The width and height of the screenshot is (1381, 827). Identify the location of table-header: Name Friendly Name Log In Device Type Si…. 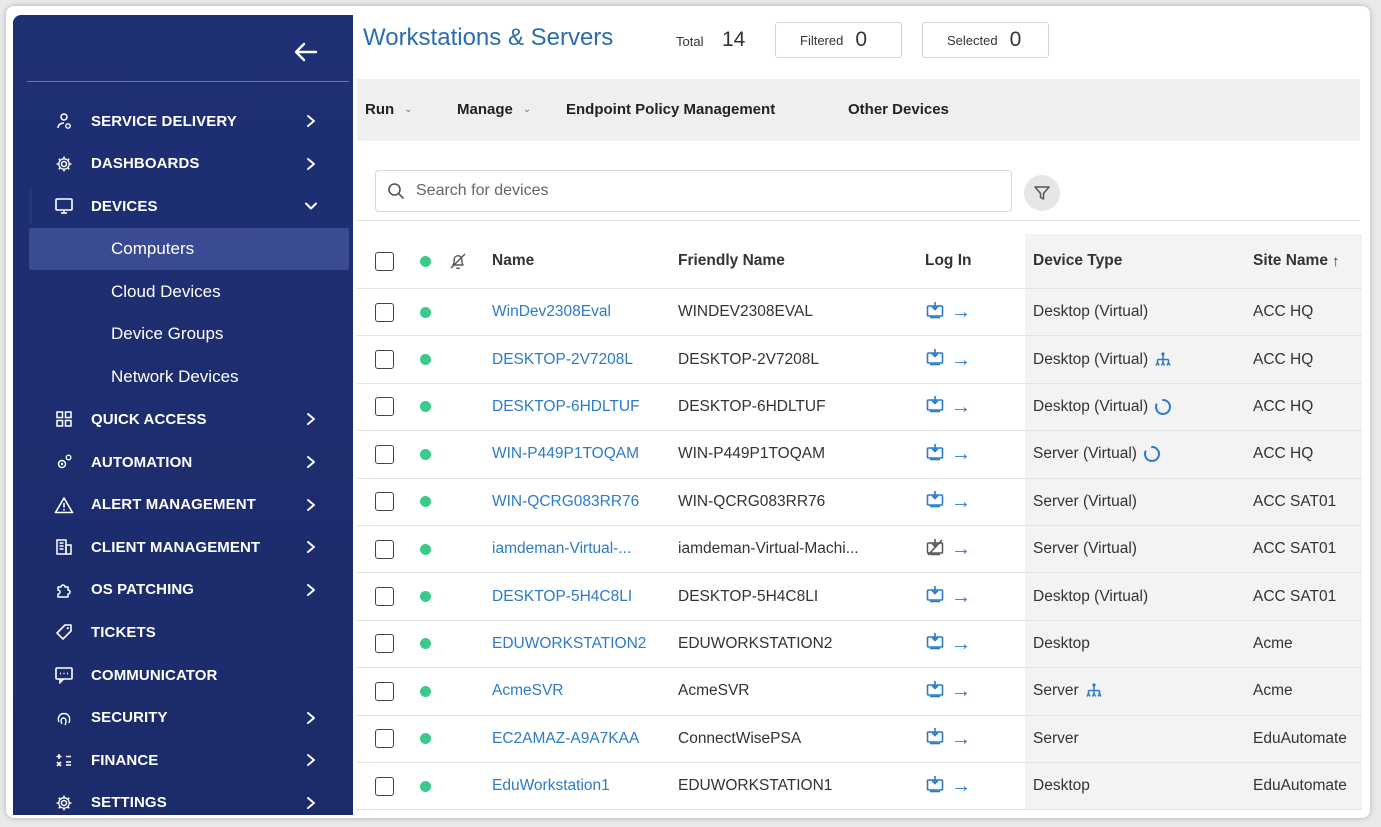
(859, 261).